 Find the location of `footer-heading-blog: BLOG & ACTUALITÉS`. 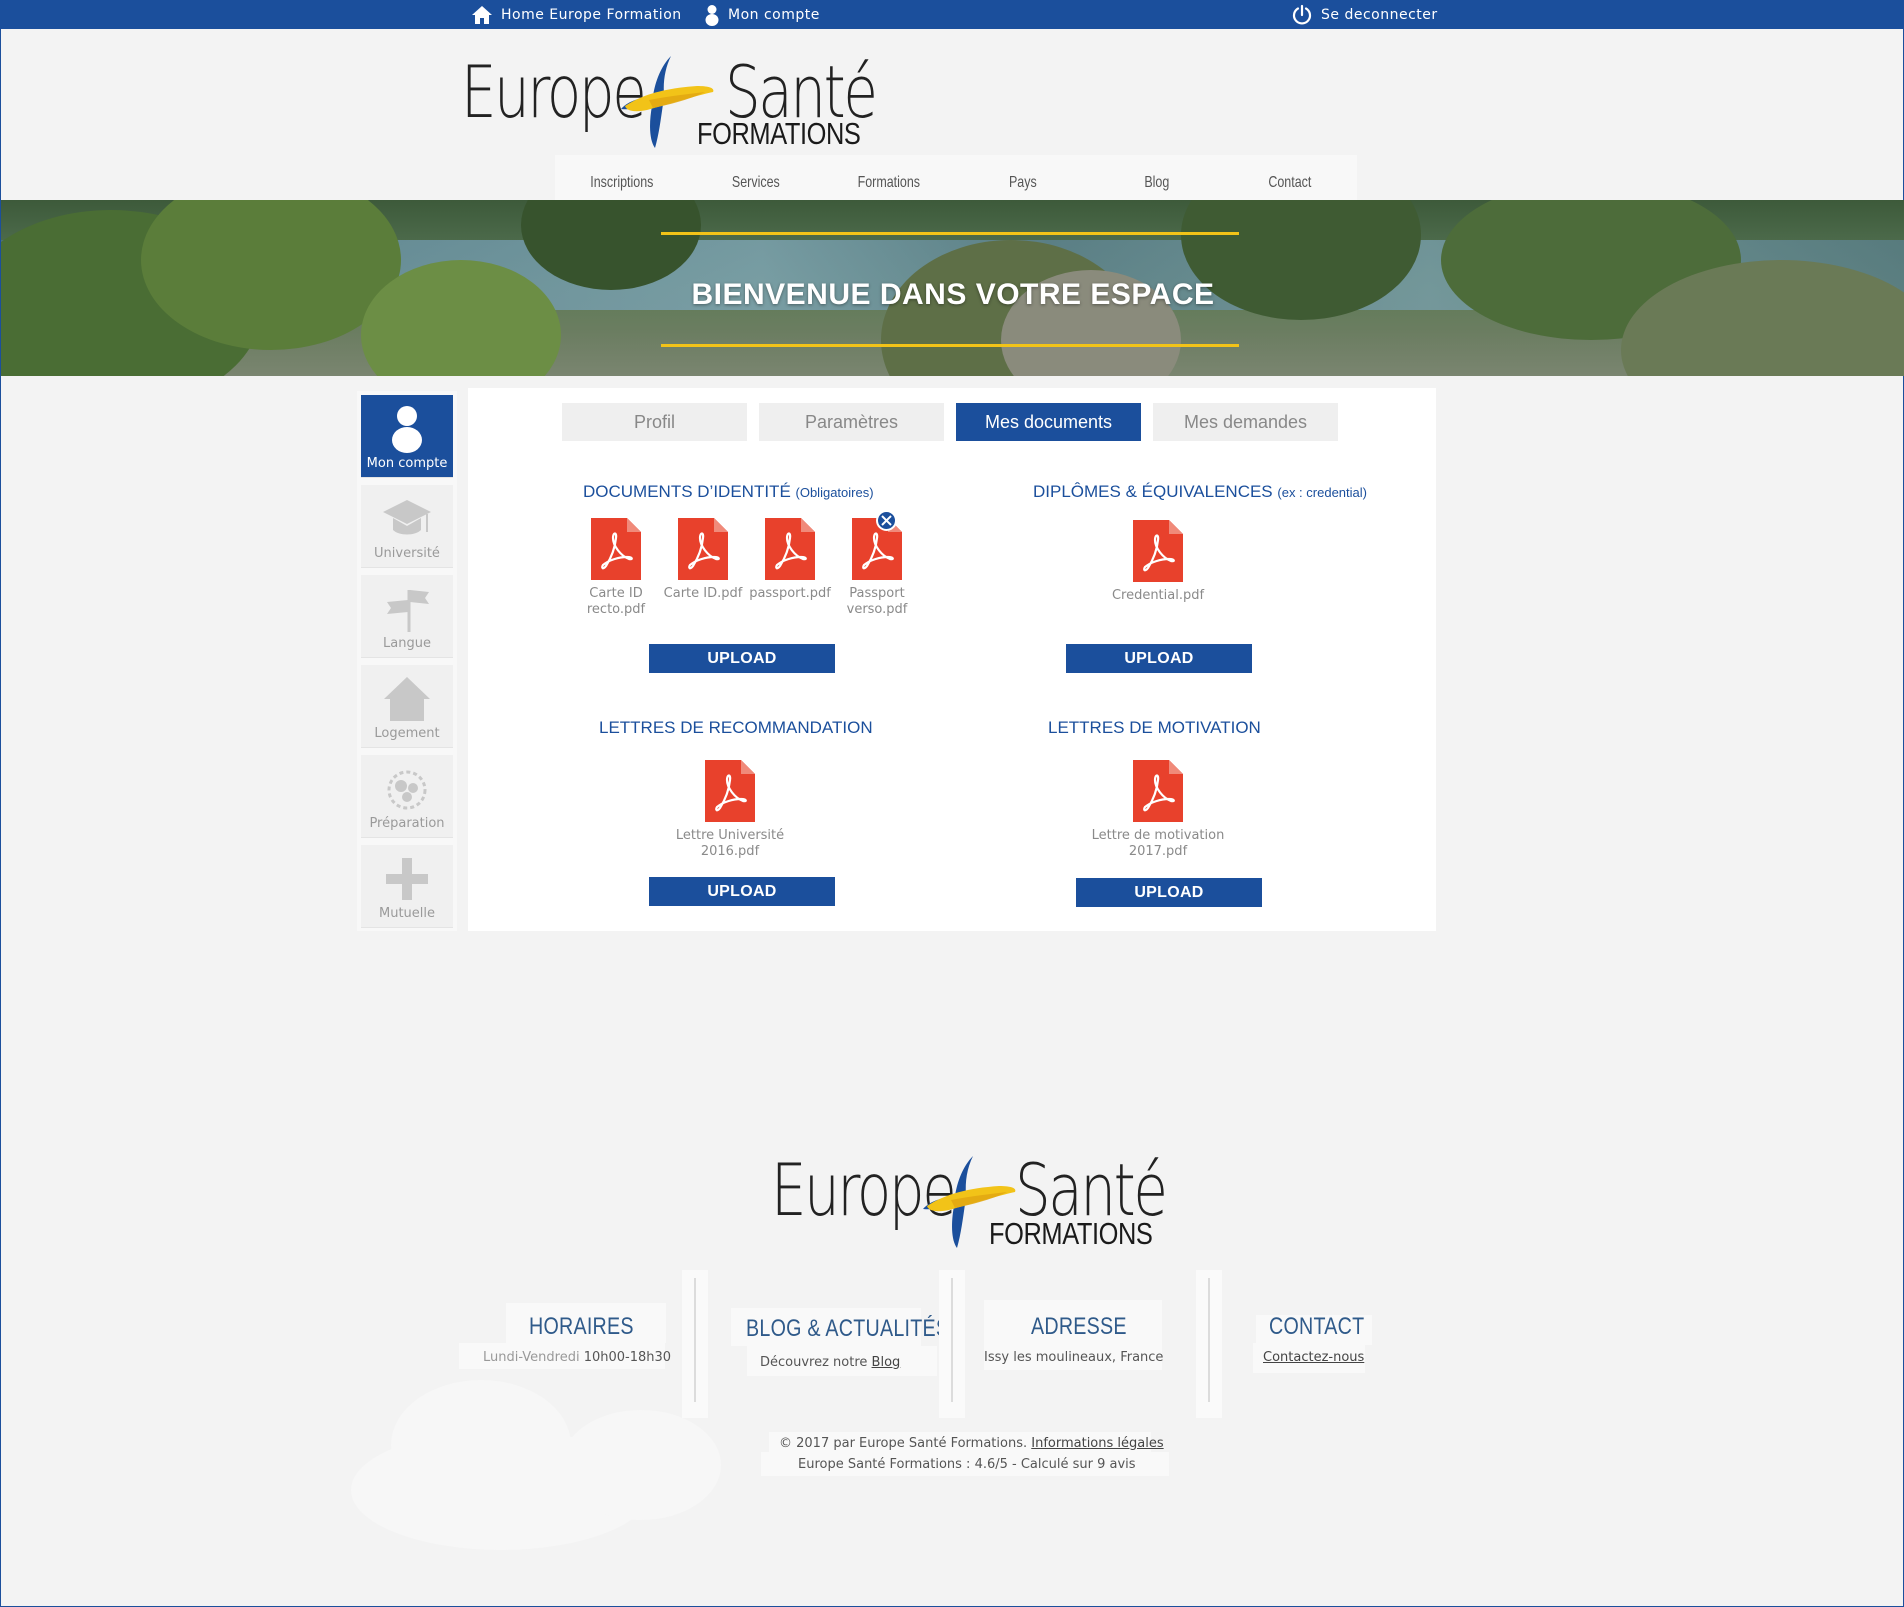

footer-heading-blog: BLOG & ACTUALITÉS is located at coordinates (848, 1328).